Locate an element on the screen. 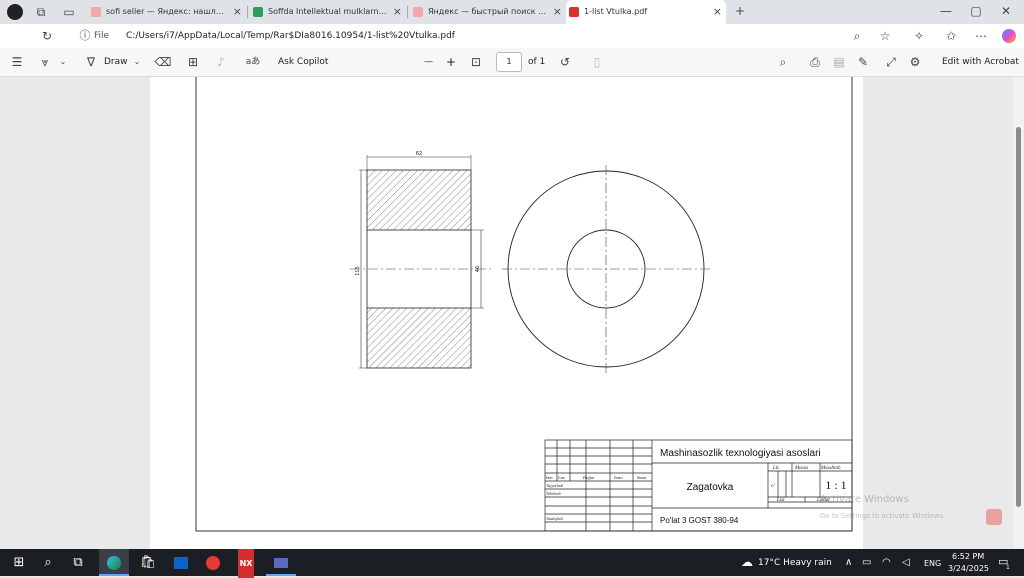 The width and height of the screenshot is (1024, 578). eraser-icon: ⌫ is located at coordinates (163, 62).